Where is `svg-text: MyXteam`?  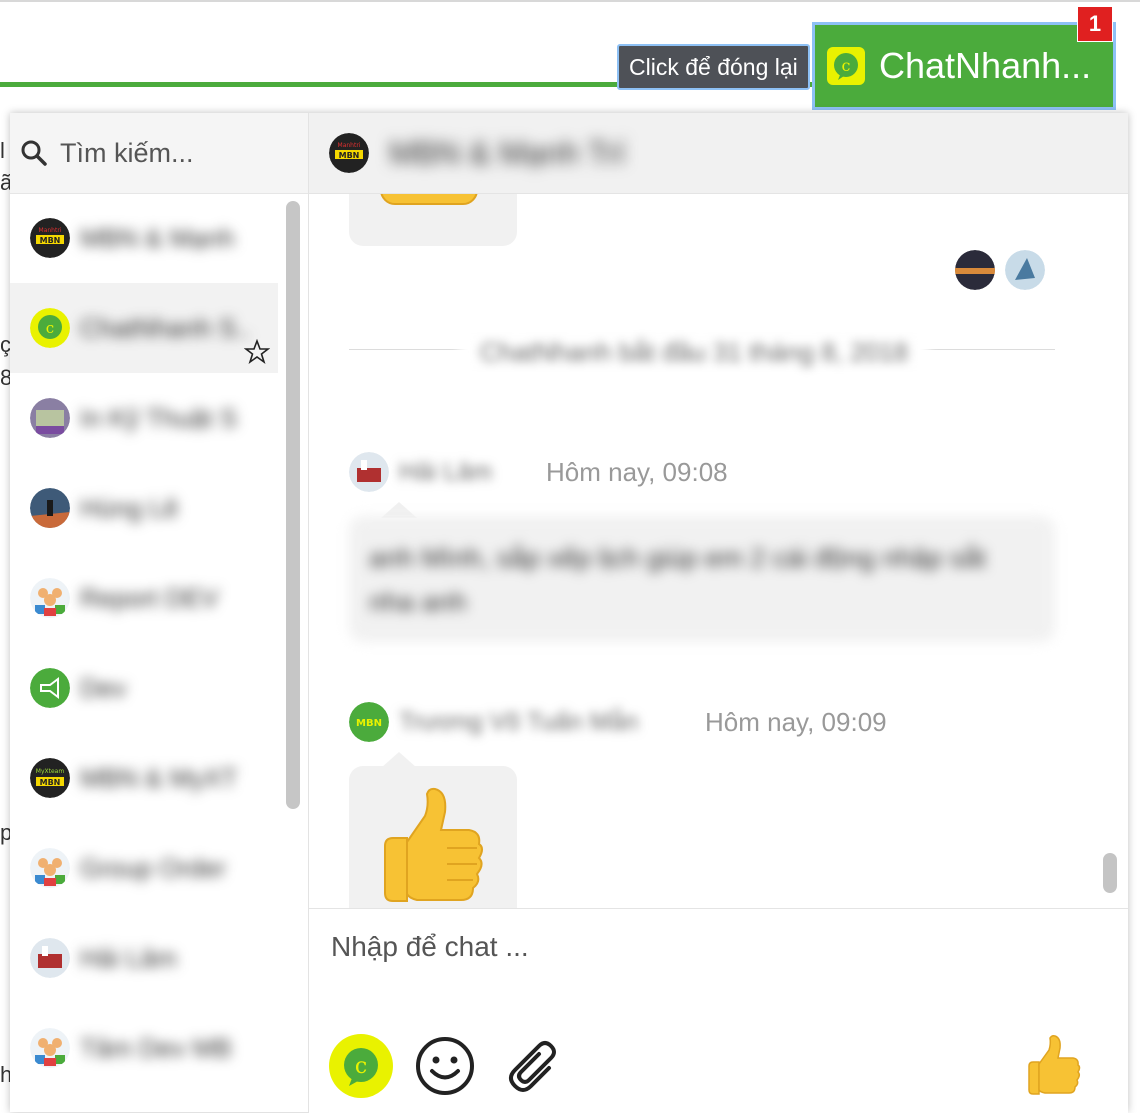
svg-text: MyXteam is located at coordinates (50, 771).